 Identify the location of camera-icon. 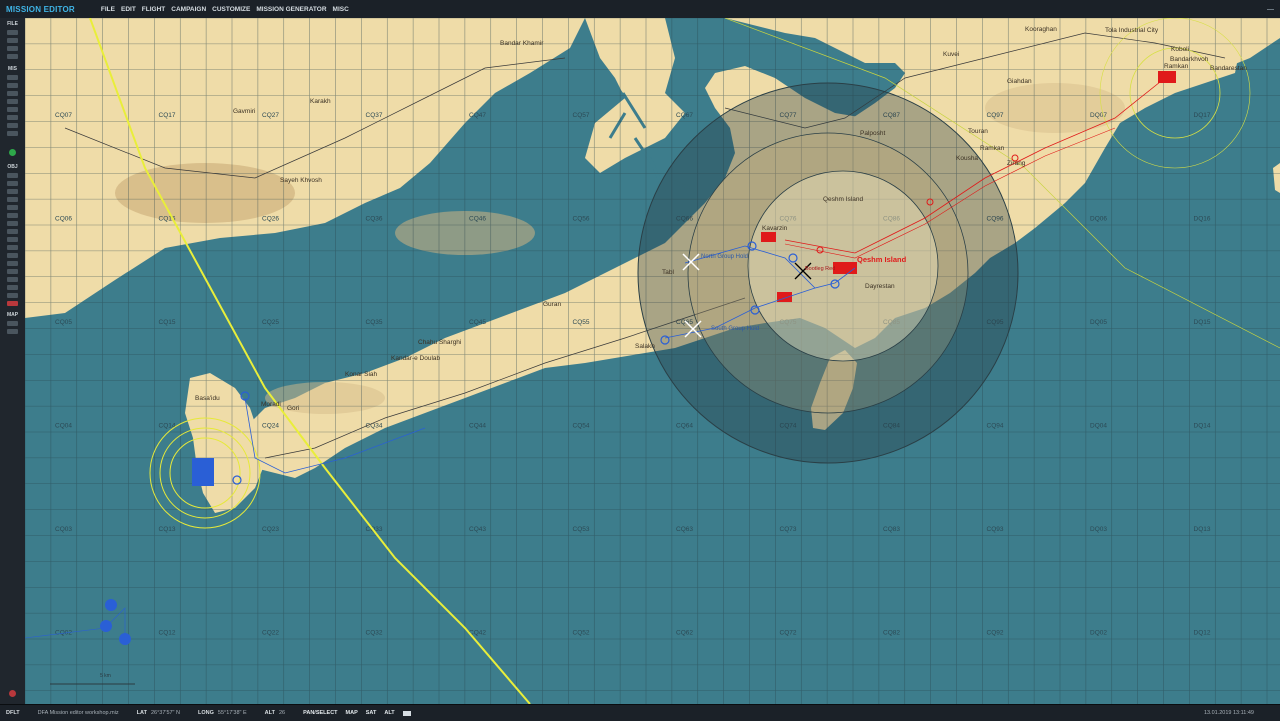
(406, 713).